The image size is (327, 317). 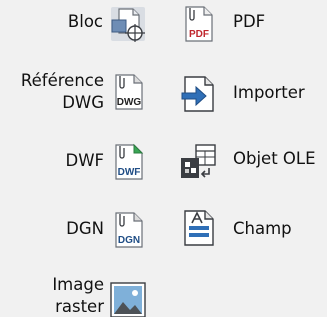 What do you see at coordinates (85, 21) in the screenshot?
I see `bloc-label: Bloc` at bounding box center [85, 21].